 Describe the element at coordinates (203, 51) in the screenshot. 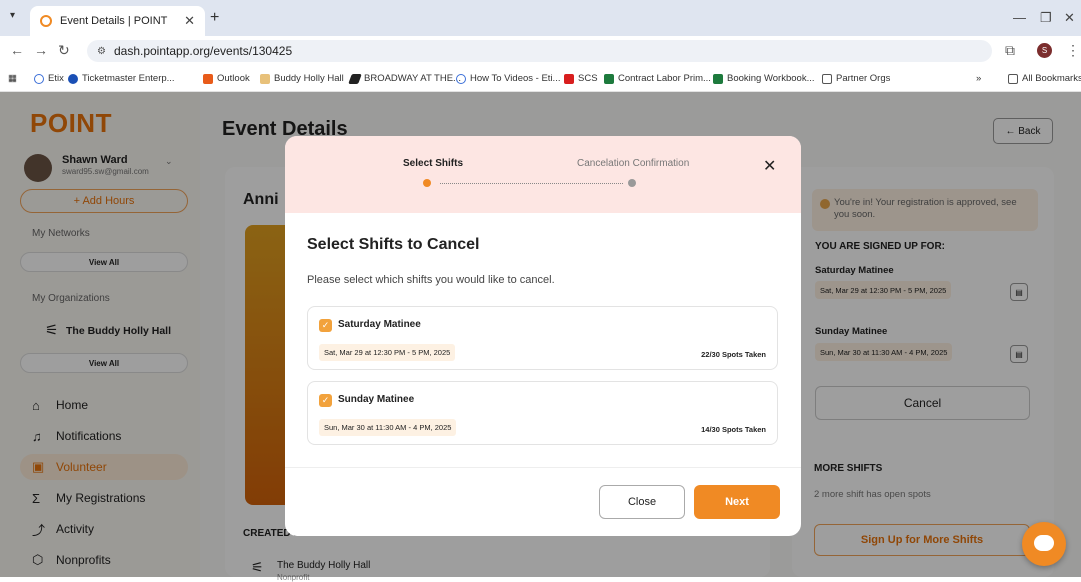

I see `url-text: dash.pointapp.org/events/130425` at that location.